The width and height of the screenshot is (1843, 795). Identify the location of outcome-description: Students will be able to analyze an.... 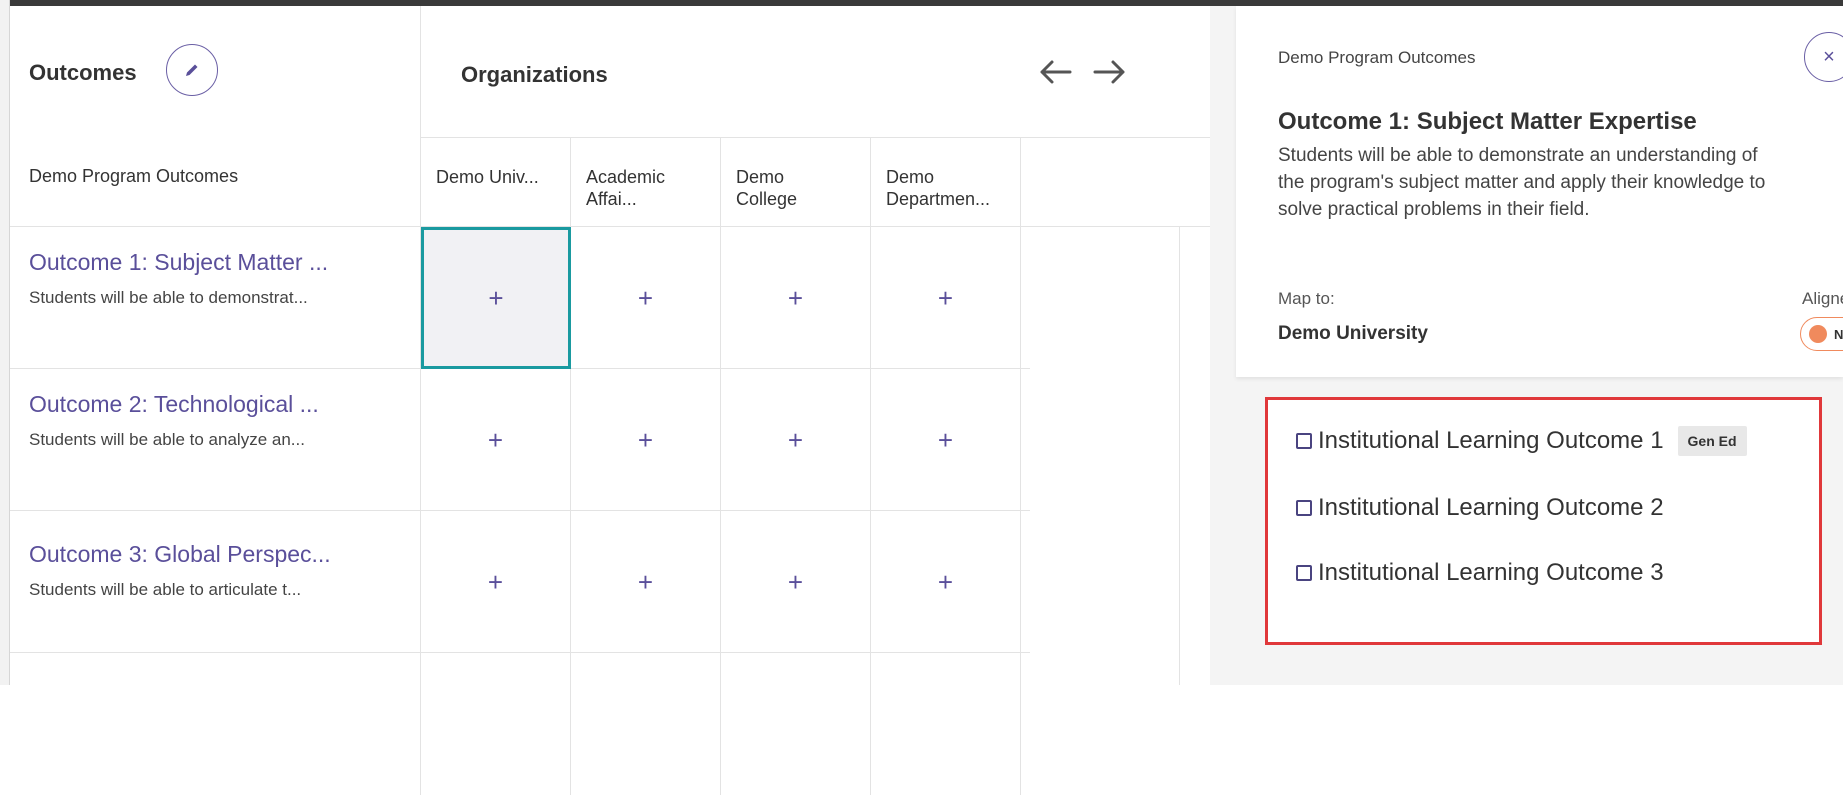
(167, 439).